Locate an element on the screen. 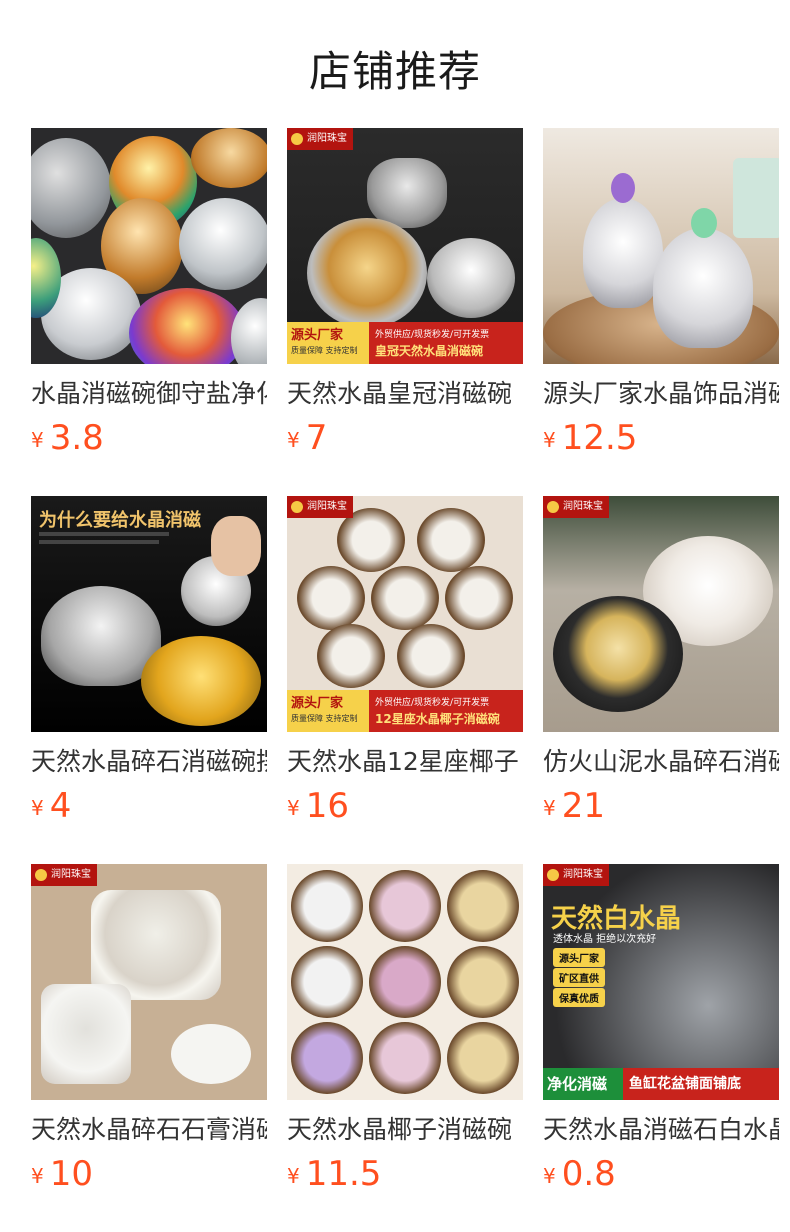  product-price: ¥16 is located at coordinates (405, 809).